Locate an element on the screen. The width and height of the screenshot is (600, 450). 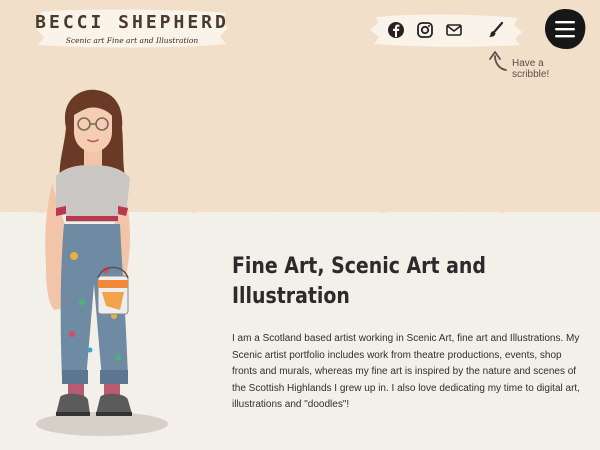
instagram-icon is located at coordinates (425, 30).